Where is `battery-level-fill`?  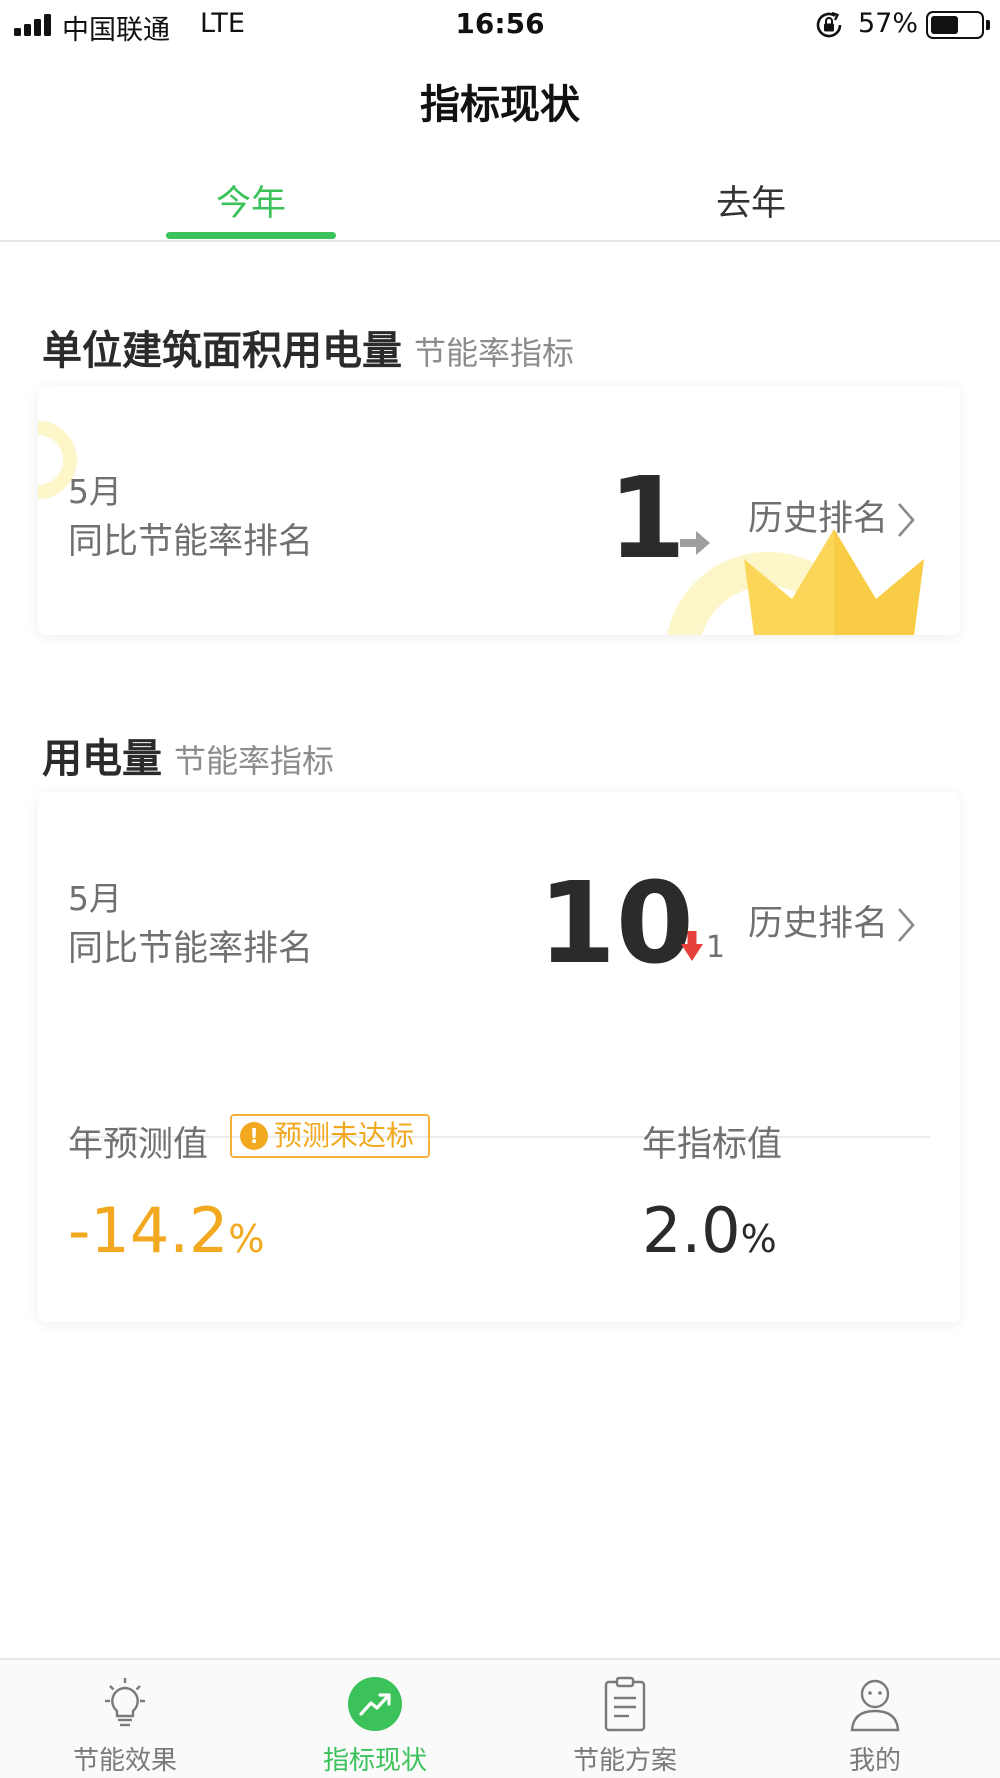 battery-level-fill is located at coordinates (944, 25).